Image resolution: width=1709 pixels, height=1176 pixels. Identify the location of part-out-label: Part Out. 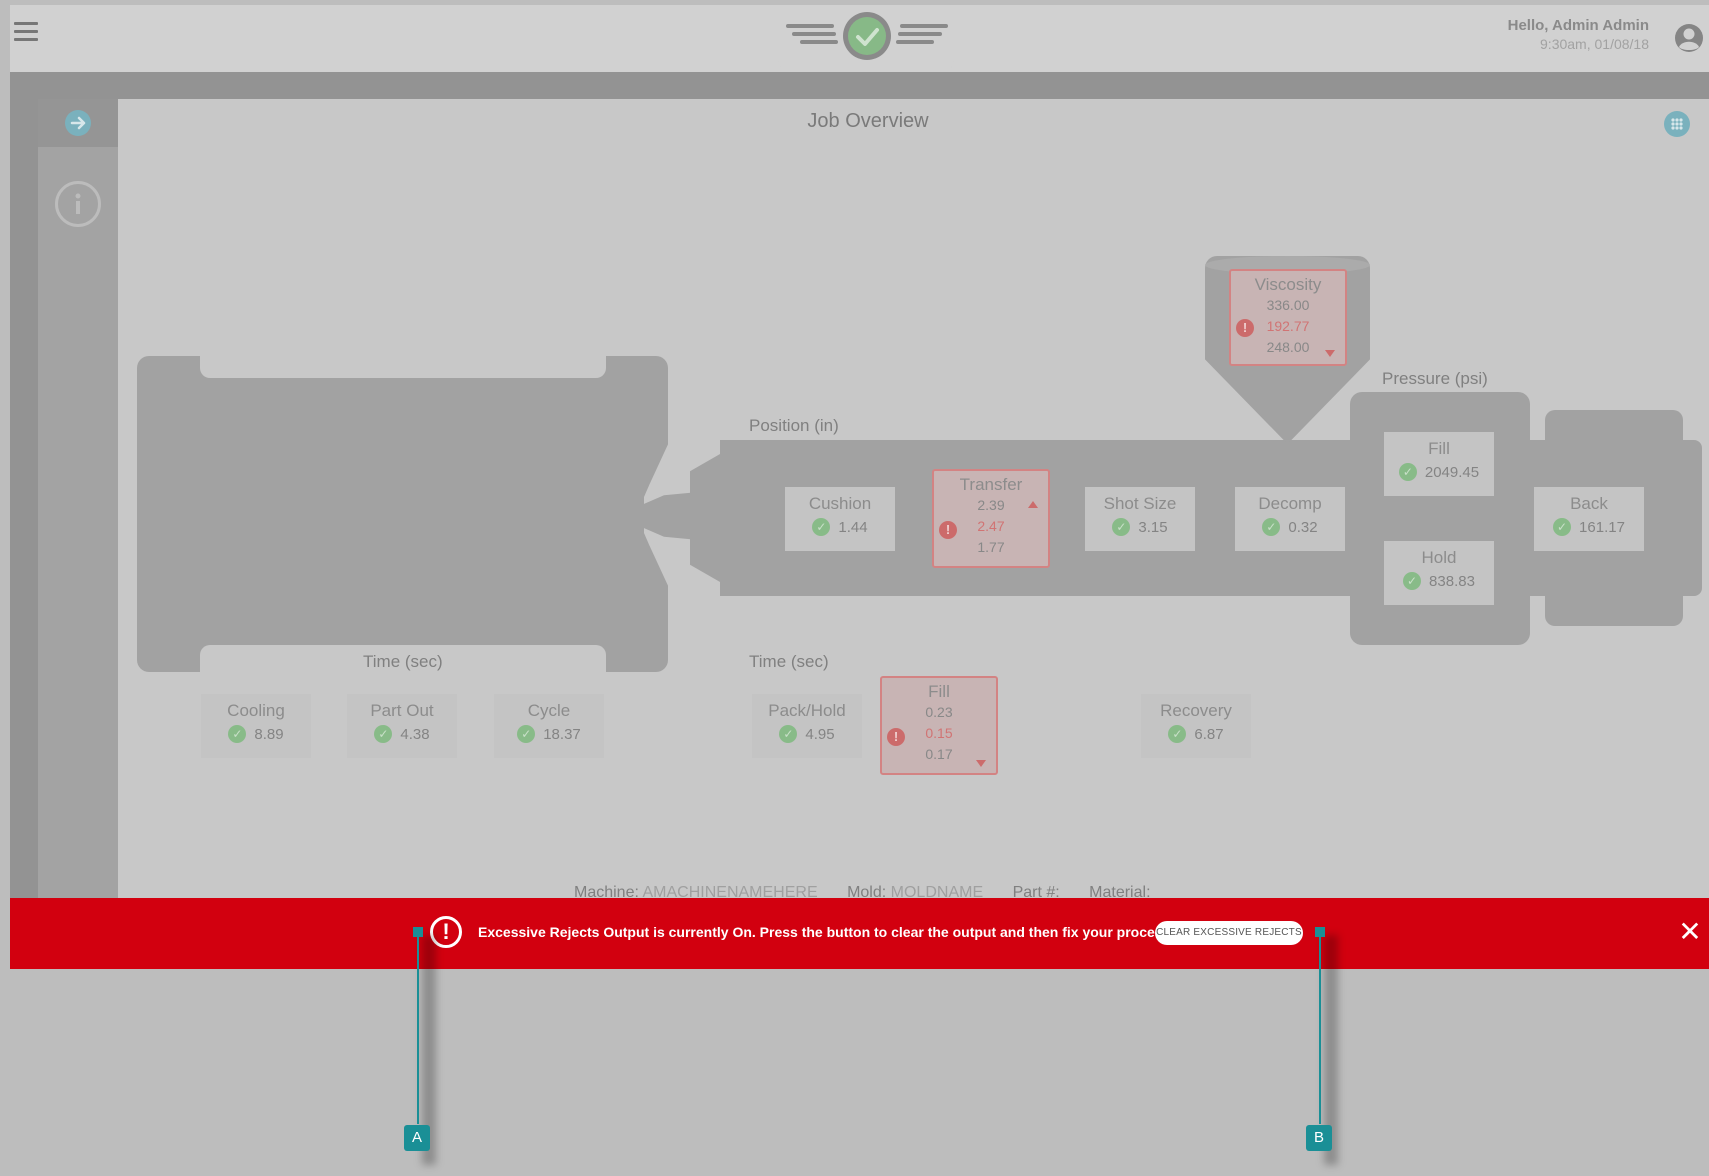
(402, 710).